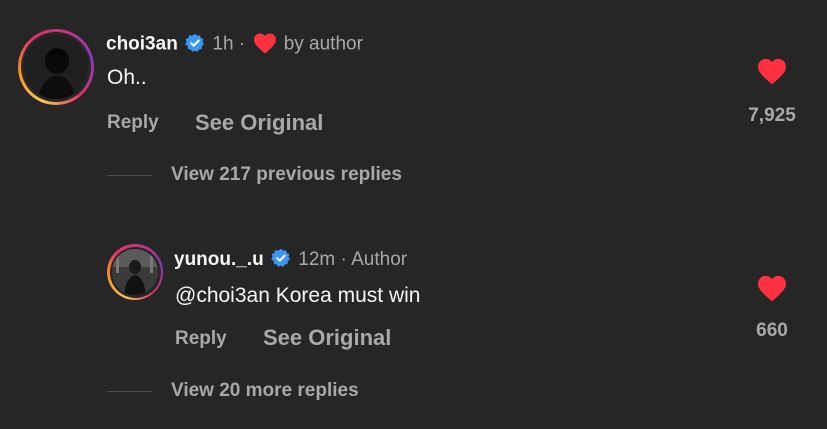 Image resolution: width=827 pixels, height=429 pixels. What do you see at coordinates (317, 259) in the screenshot?
I see `reply-time: 12m` at bounding box center [317, 259].